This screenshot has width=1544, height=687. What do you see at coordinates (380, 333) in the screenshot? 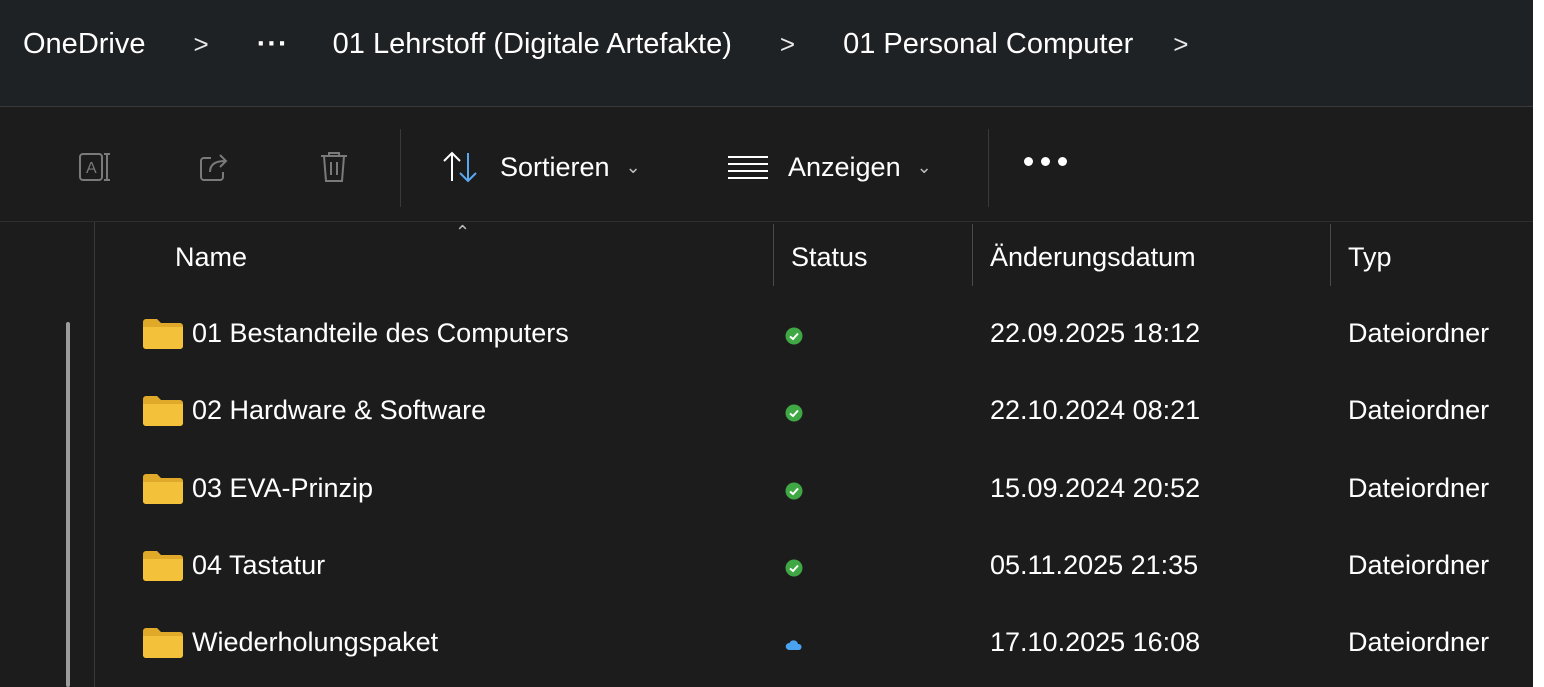
I see `file-name: 01 Bestandteile des Computers` at bounding box center [380, 333].